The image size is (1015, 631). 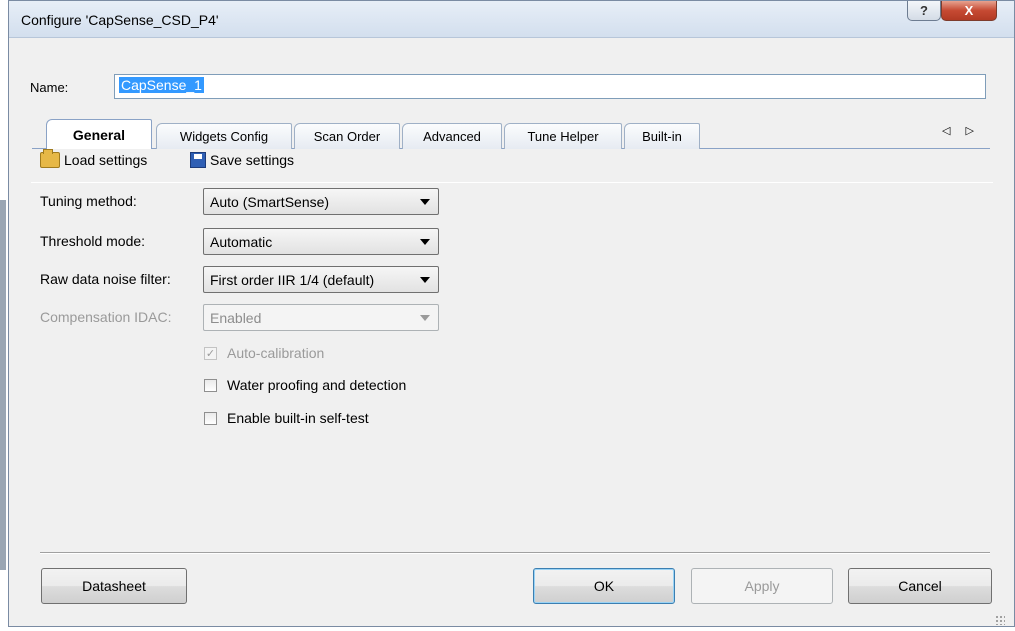 I want to click on comp-idac-value: Enabled, so click(x=236, y=318).